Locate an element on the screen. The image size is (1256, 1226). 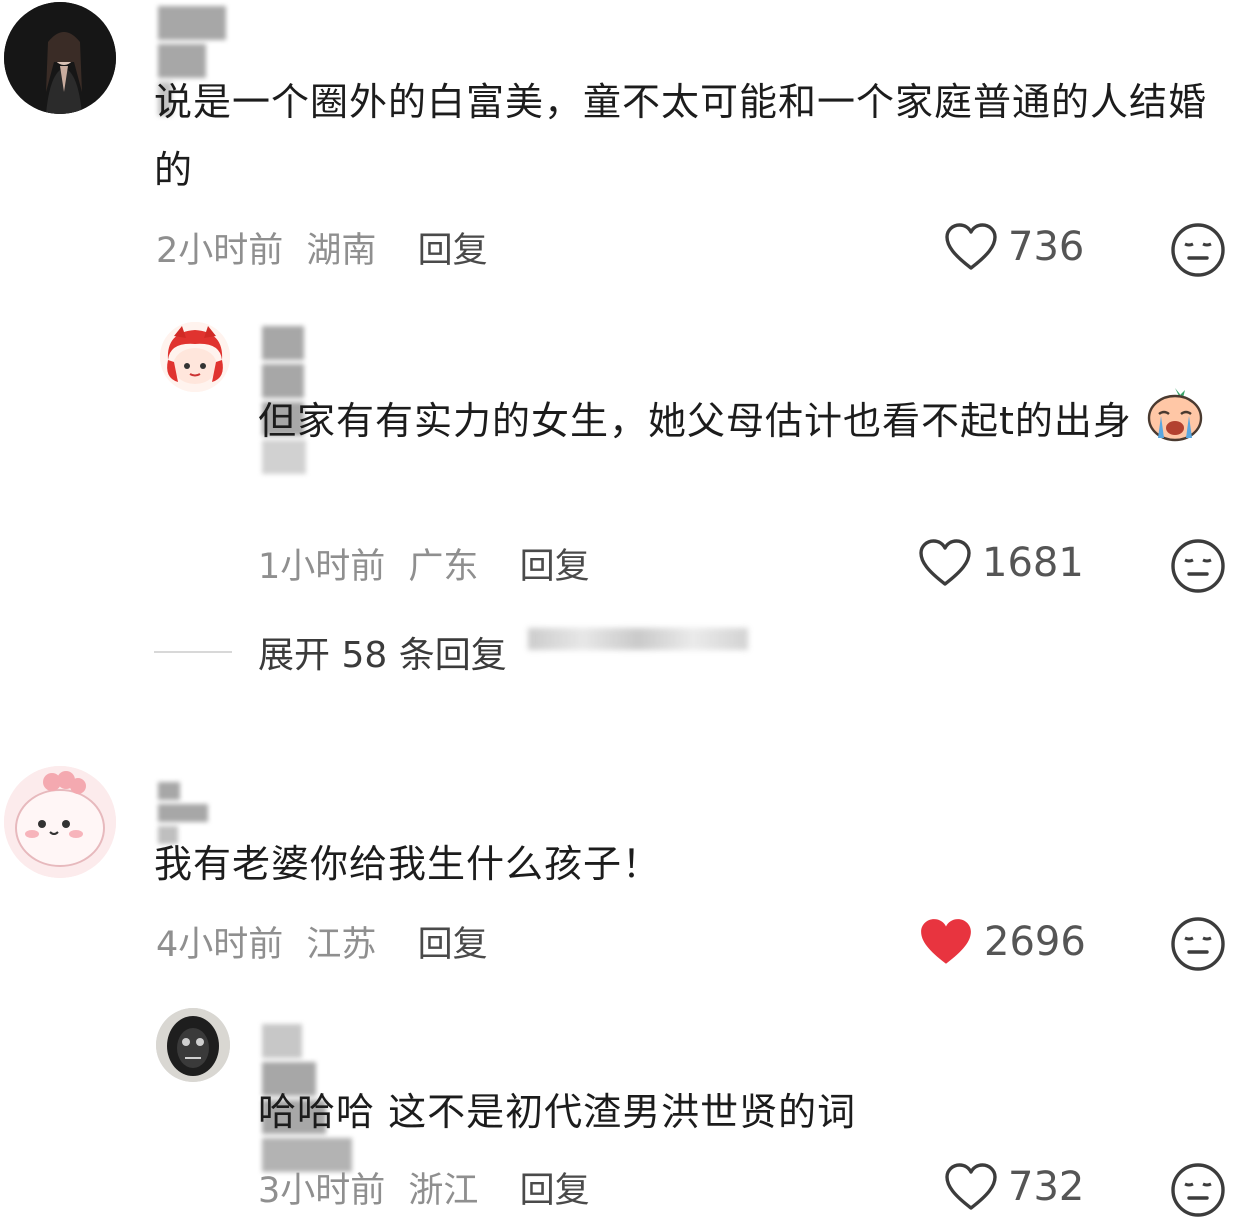
comment-meta: 2小时前 湖南 回复 is located at coordinates (322, 247).